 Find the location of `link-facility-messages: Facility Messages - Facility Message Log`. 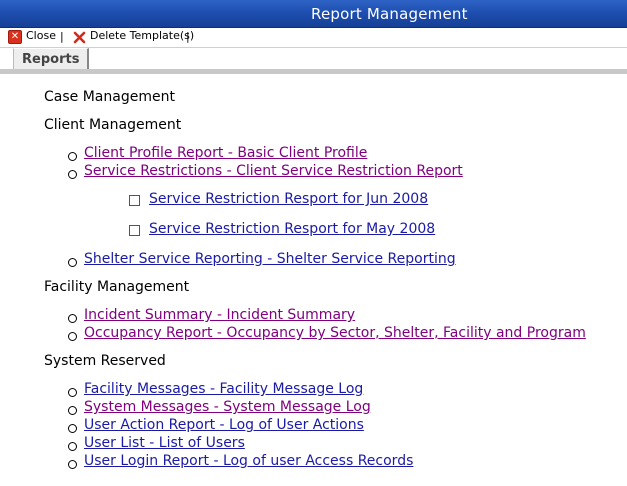

link-facility-messages: Facility Messages - Facility Message Log is located at coordinates (223, 389).